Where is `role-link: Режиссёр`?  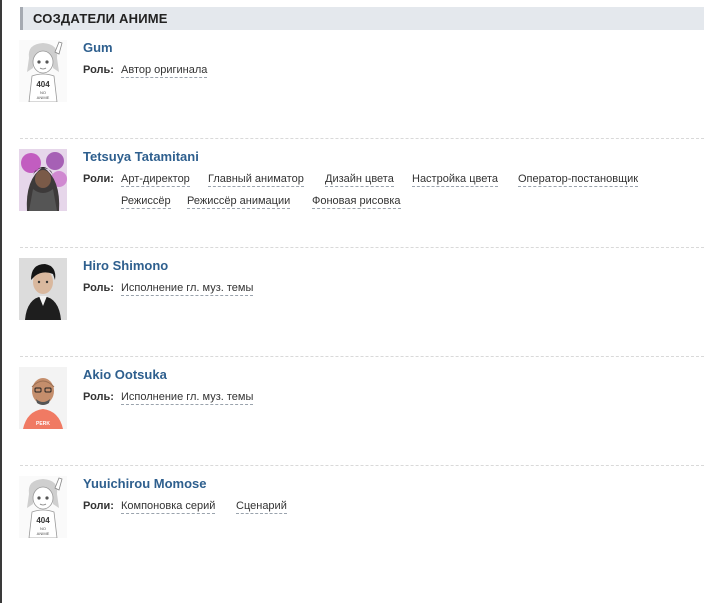
role-link: Режиссёр is located at coordinates (146, 202).